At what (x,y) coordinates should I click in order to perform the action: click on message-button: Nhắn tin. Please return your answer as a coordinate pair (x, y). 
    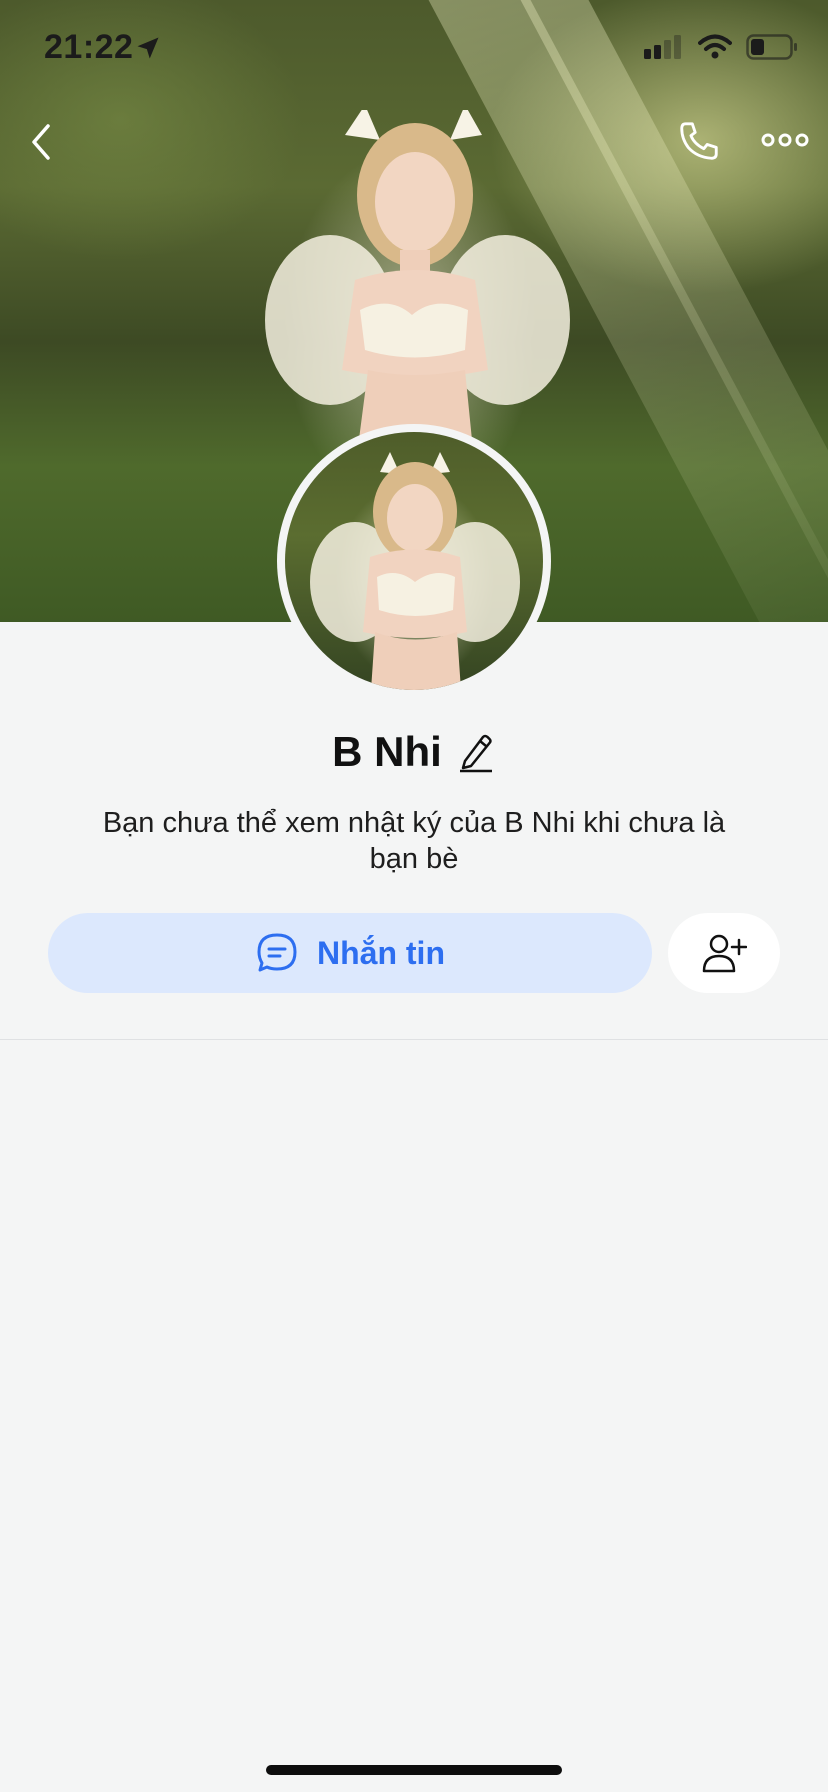
    Looking at the image, I should click on (350, 953).